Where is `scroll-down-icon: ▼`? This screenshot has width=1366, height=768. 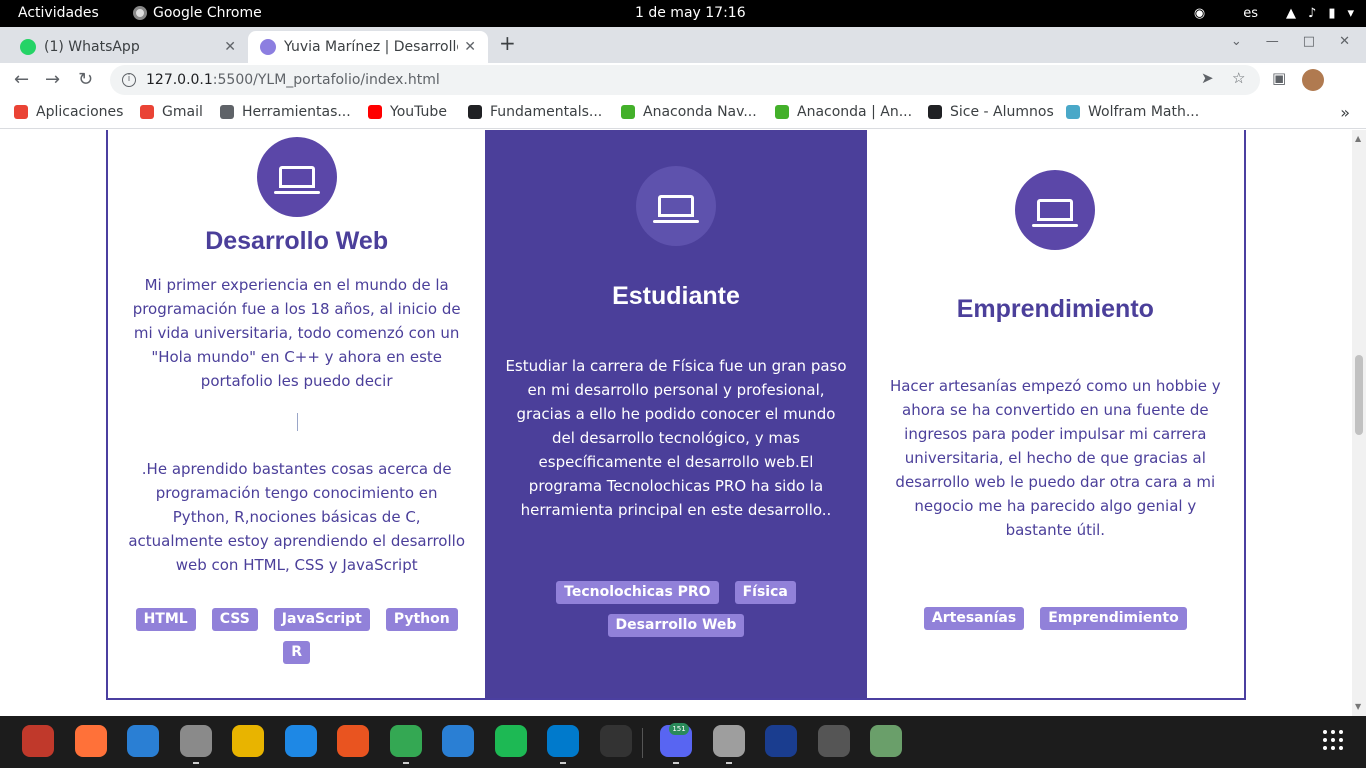
scroll-down-icon: ▼ is located at coordinates (1358, 706).